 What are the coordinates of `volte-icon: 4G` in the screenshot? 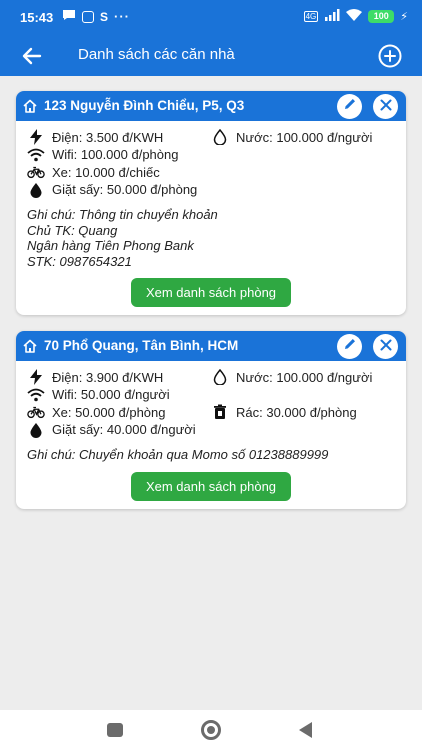 It's located at (311, 16).